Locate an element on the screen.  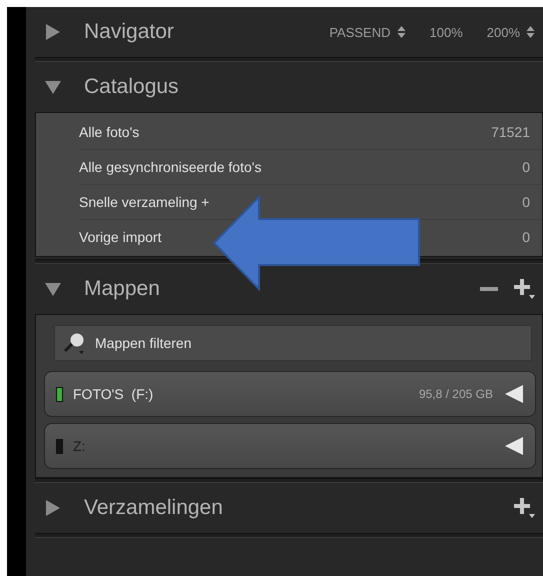
zoom-option: 200% is located at coordinates (503, 32).